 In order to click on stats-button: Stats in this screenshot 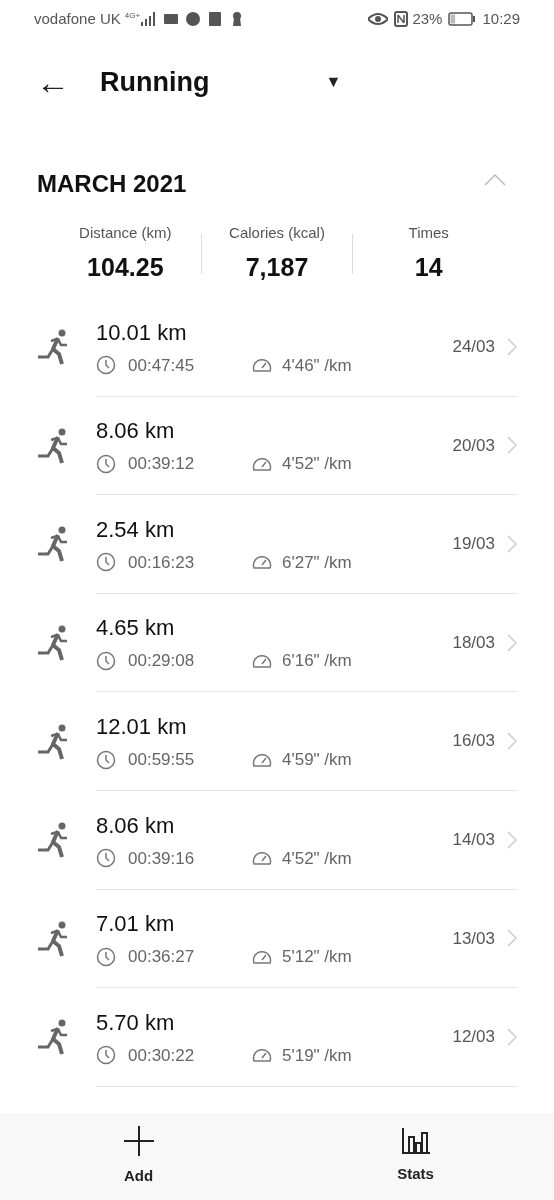, I will do `click(415, 1156)`.